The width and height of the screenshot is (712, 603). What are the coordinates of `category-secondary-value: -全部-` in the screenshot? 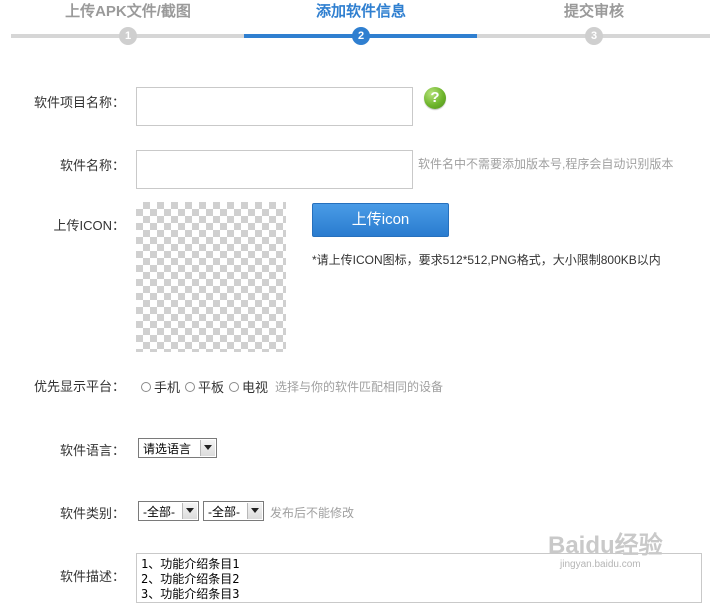 It's located at (224, 511).